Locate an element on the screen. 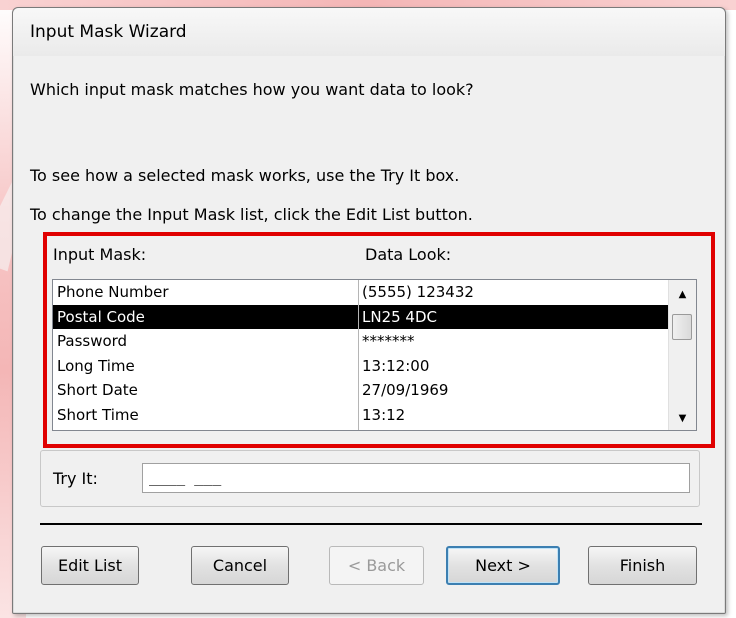  list-item: Short Date 27/09/1969 is located at coordinates (361, 390).